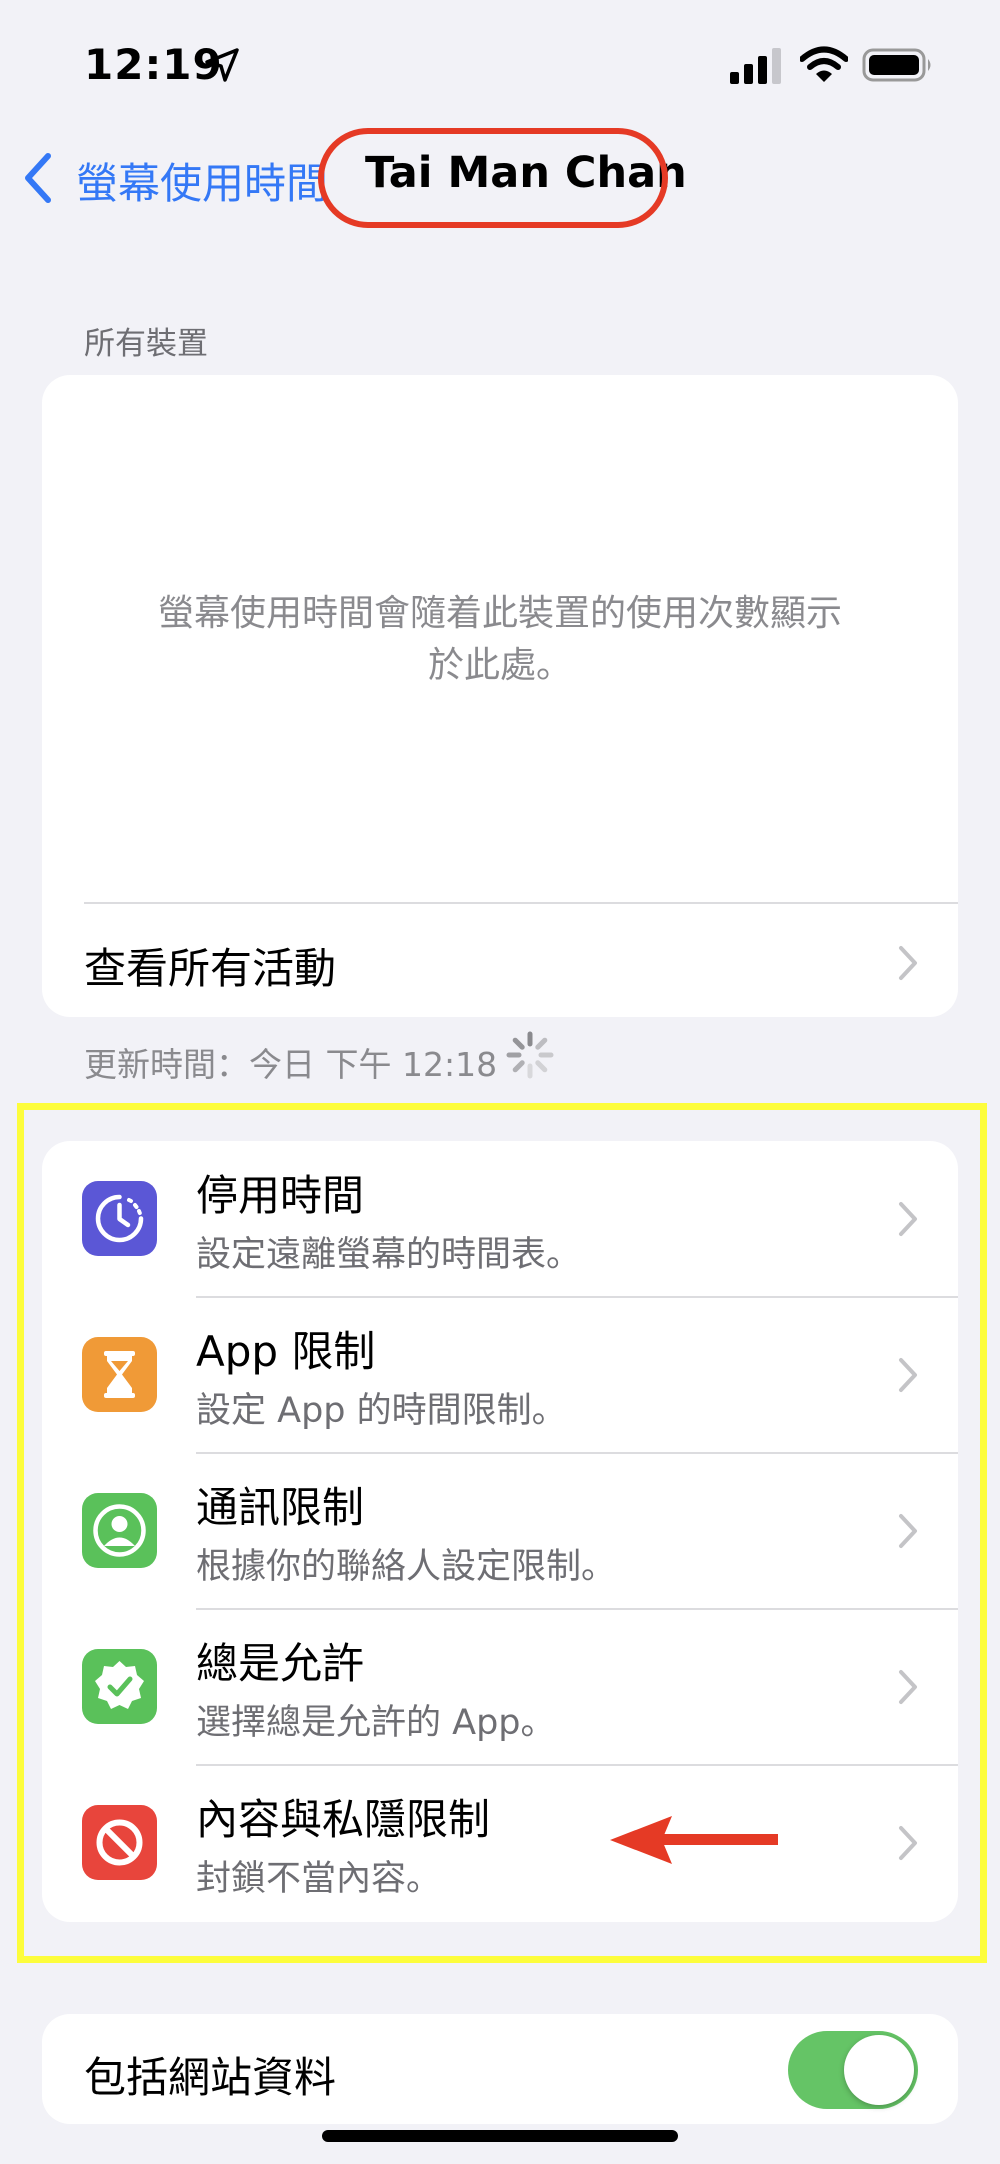 The image size is (1000, 2164). I want to click on row-subtitle: 選擇總是允許的 App。, so click(376, 1723).